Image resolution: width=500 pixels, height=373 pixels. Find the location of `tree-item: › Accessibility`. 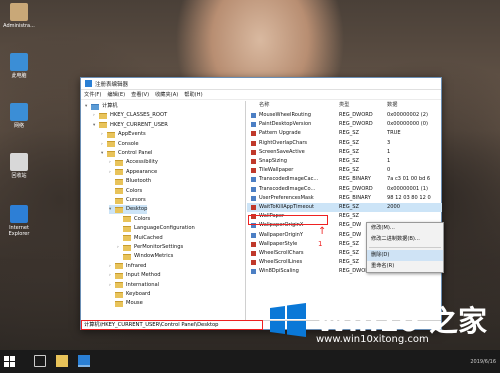

tree-item: › Accessibility is located at coordinates (133, 162).